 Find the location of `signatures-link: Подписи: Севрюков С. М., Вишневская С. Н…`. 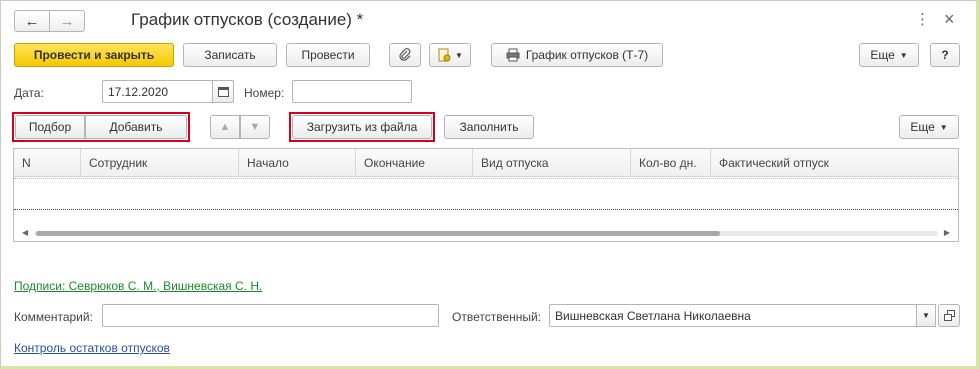

signatures-link: Подписи: Севрюков С. М., Вишневская С. Н… is located at coordinates (138, 286).